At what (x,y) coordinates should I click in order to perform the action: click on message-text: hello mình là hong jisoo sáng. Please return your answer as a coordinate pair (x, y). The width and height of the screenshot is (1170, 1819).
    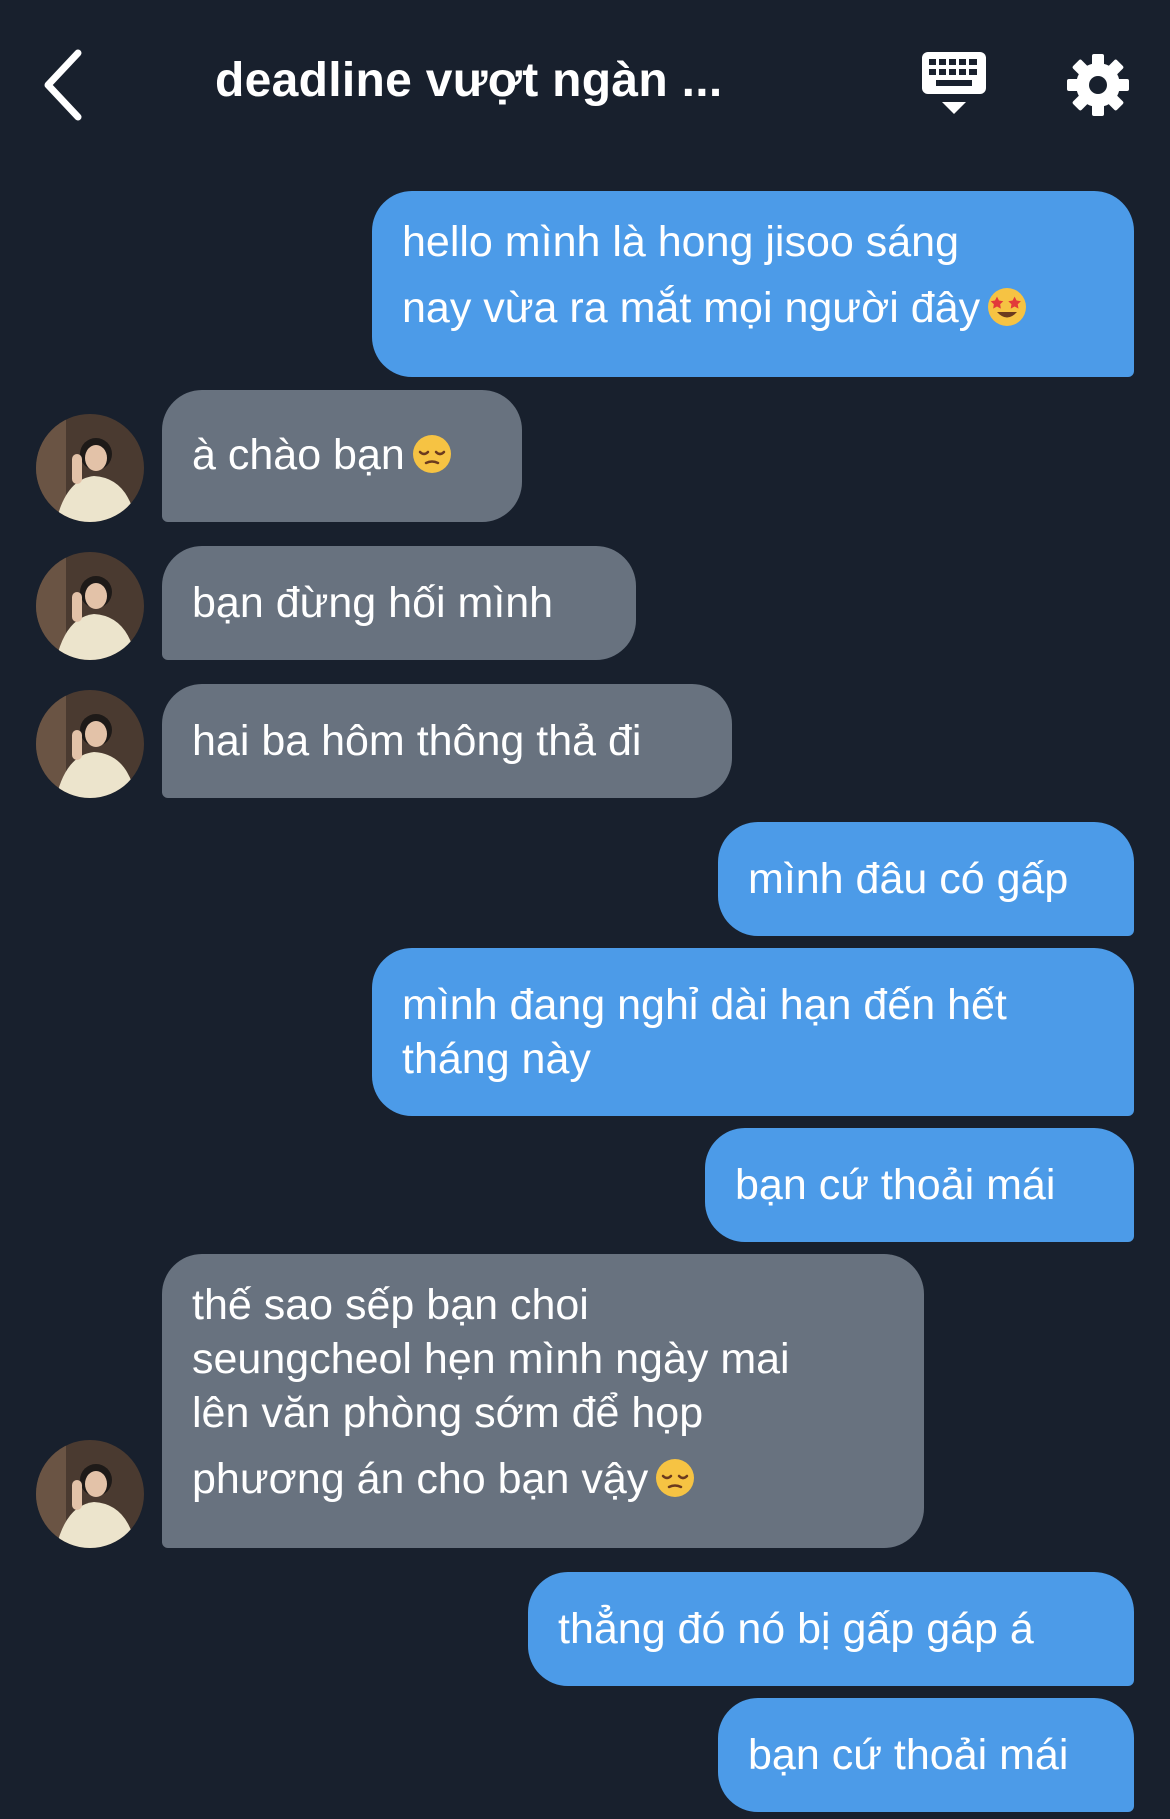
    Looking at the image, I should click on (680, 242).